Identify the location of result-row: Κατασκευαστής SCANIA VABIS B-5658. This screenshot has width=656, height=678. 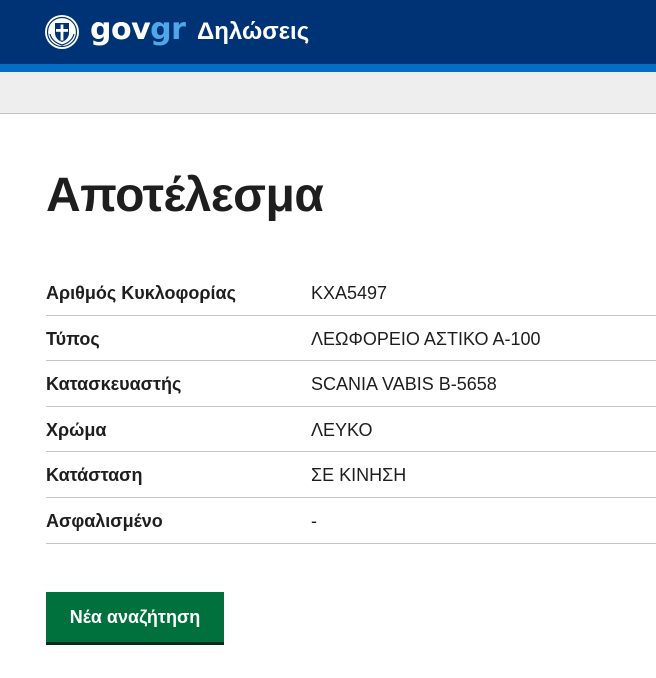
(351, 384).